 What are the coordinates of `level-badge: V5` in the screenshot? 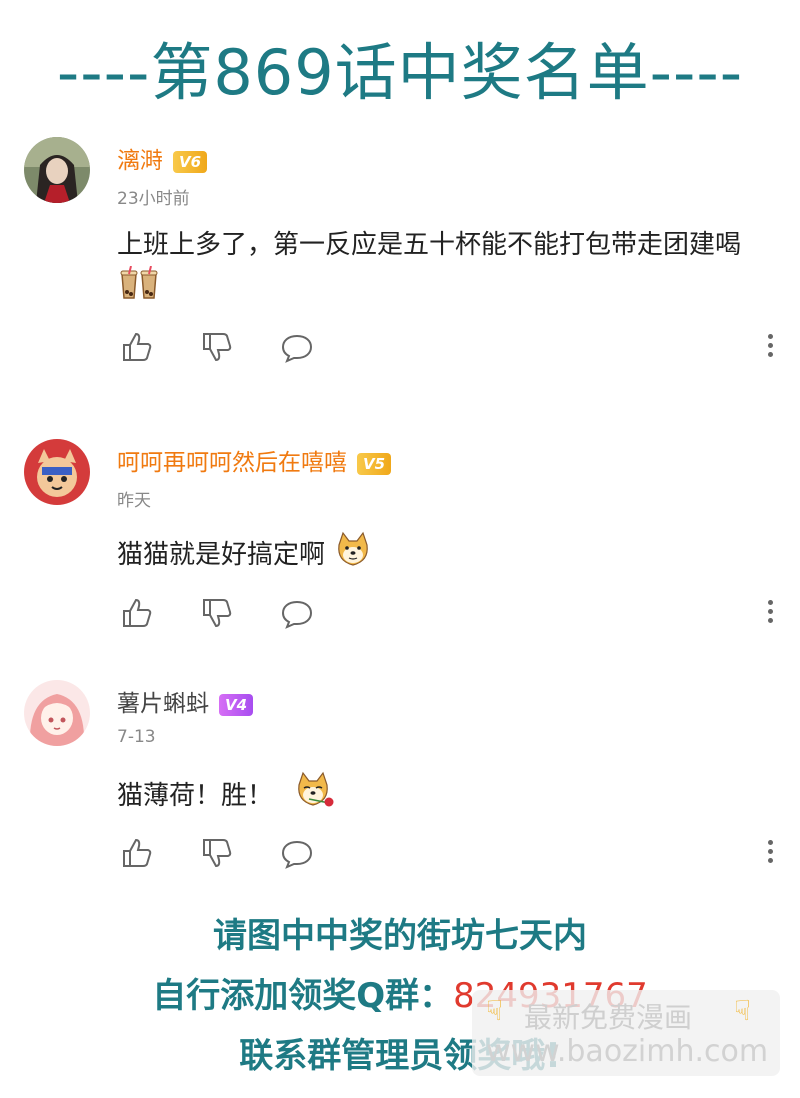 It's located at (374, 463).